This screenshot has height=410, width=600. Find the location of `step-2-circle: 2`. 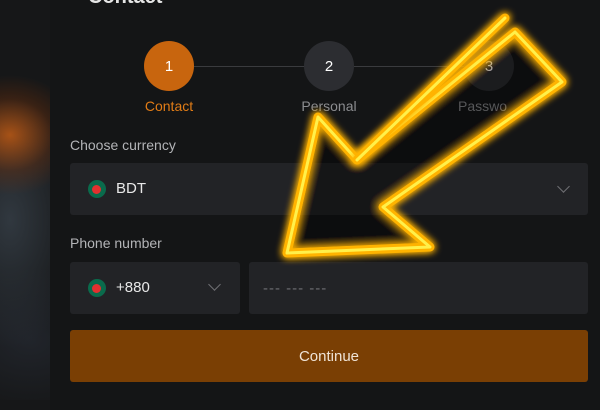

step-2-circle: 2 is located at coordinates (329, 66).